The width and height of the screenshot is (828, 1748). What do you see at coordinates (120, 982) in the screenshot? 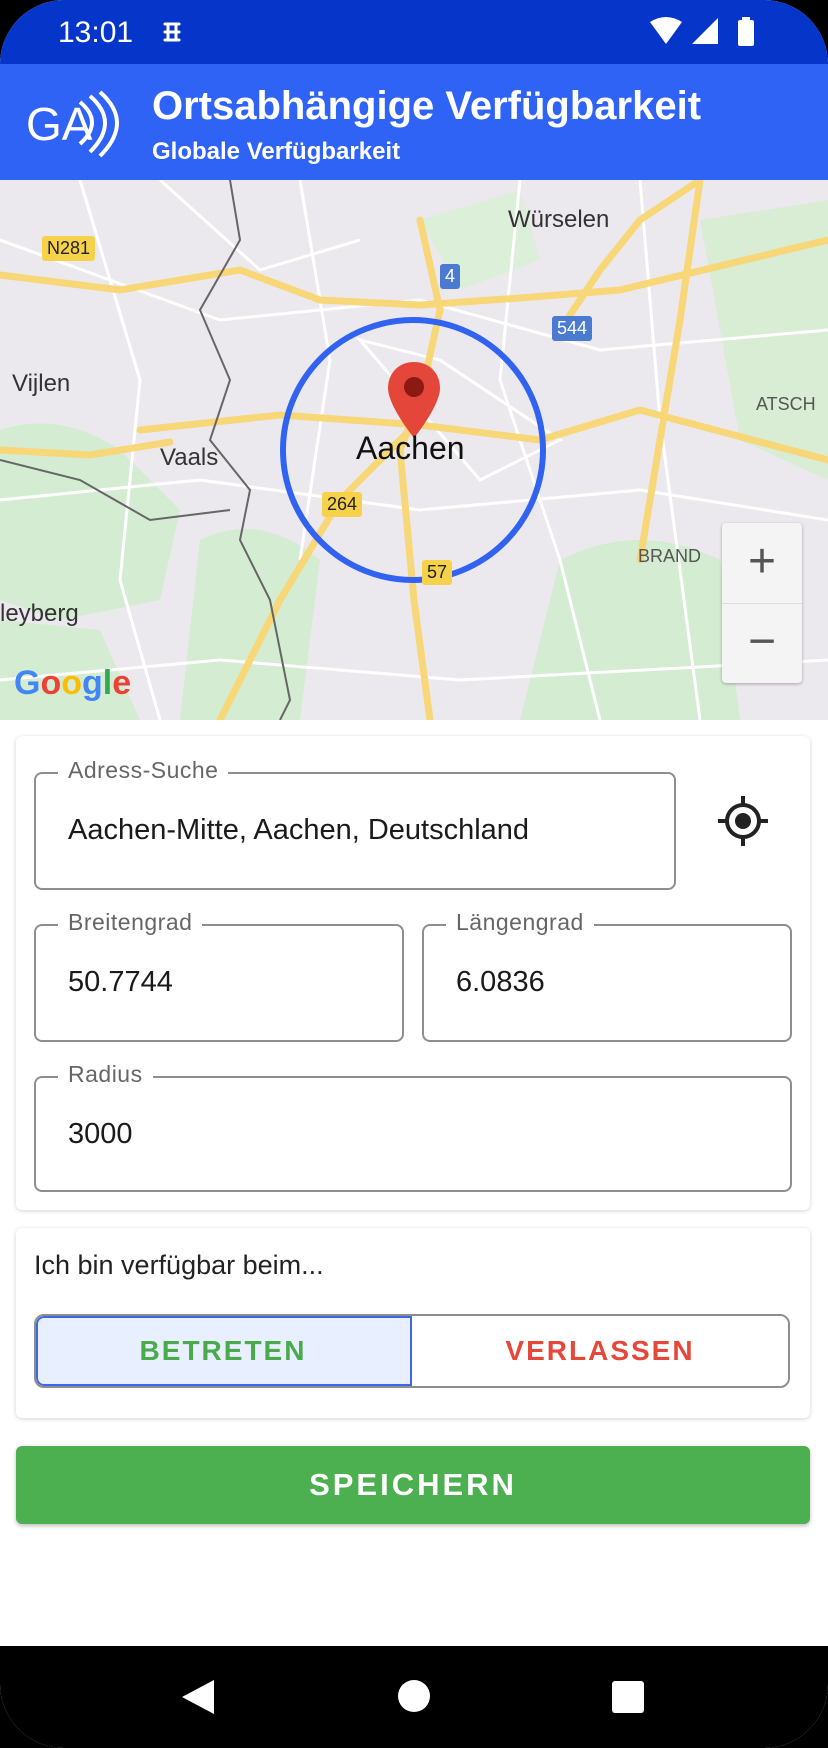
I see `latitude-value: 50.7744` at bounding box center [120, 982].